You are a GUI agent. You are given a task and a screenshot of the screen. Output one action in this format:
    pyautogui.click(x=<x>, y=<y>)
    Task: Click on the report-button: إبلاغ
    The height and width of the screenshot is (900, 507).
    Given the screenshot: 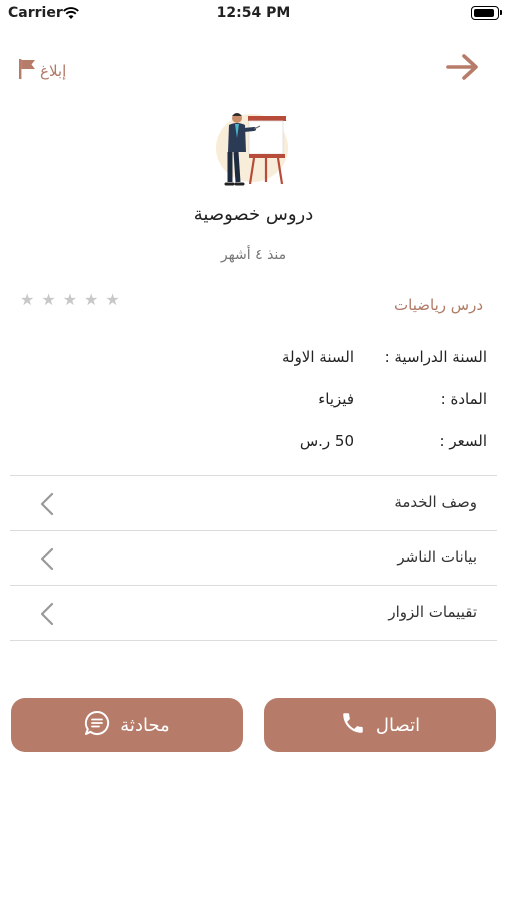 What is the action you would take?
    pyautogui.click(x=42, y=71)
    